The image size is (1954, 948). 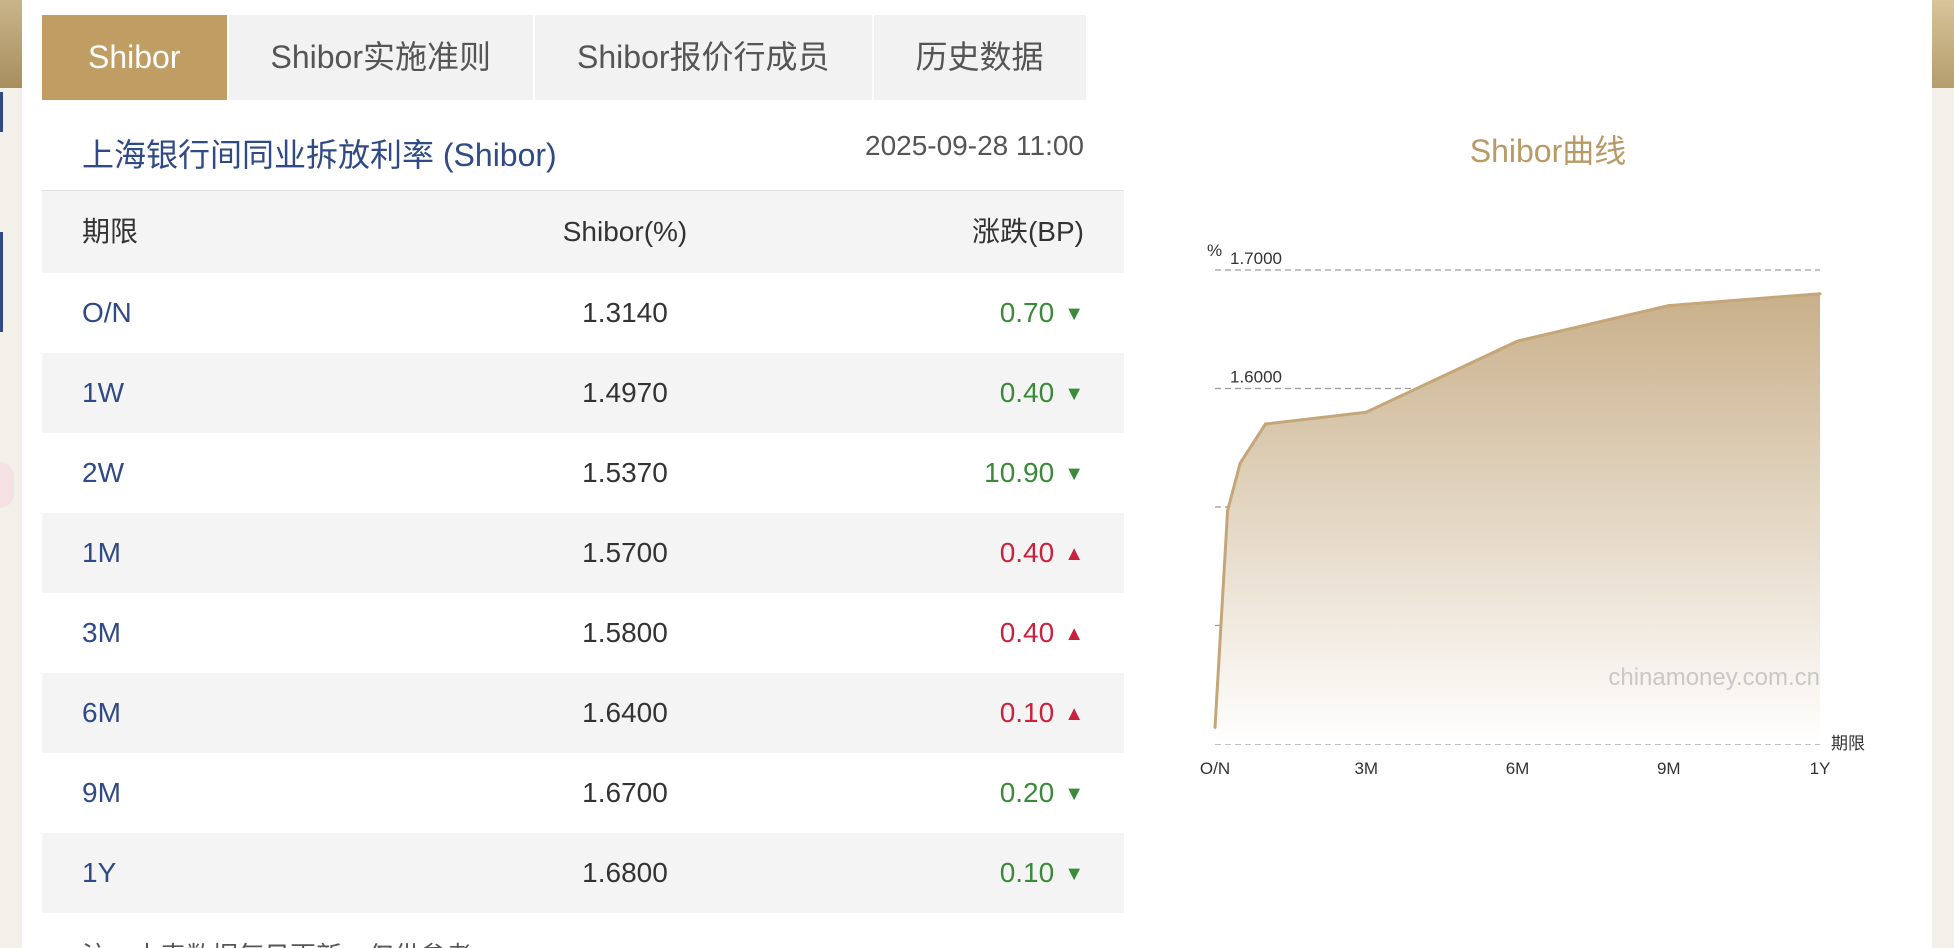 What do you see at coordinates (110, 231) in the screenshot?
I see `column-header-term: 期限` at bounding box center [110, 231].